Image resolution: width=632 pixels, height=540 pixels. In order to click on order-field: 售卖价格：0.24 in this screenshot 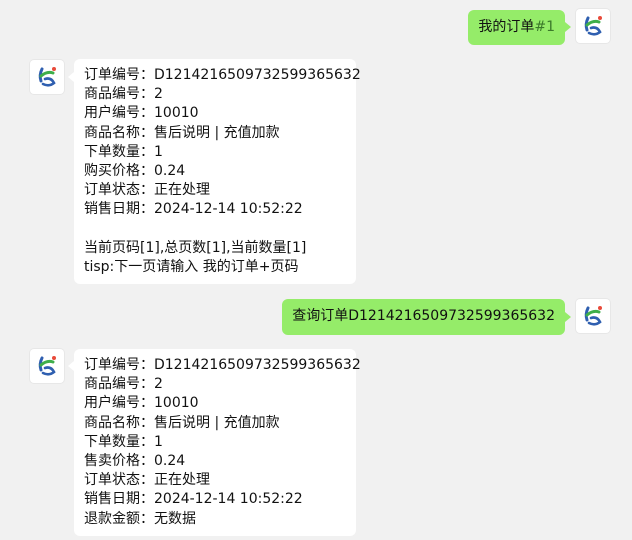, I will do `click(135, 460)`.